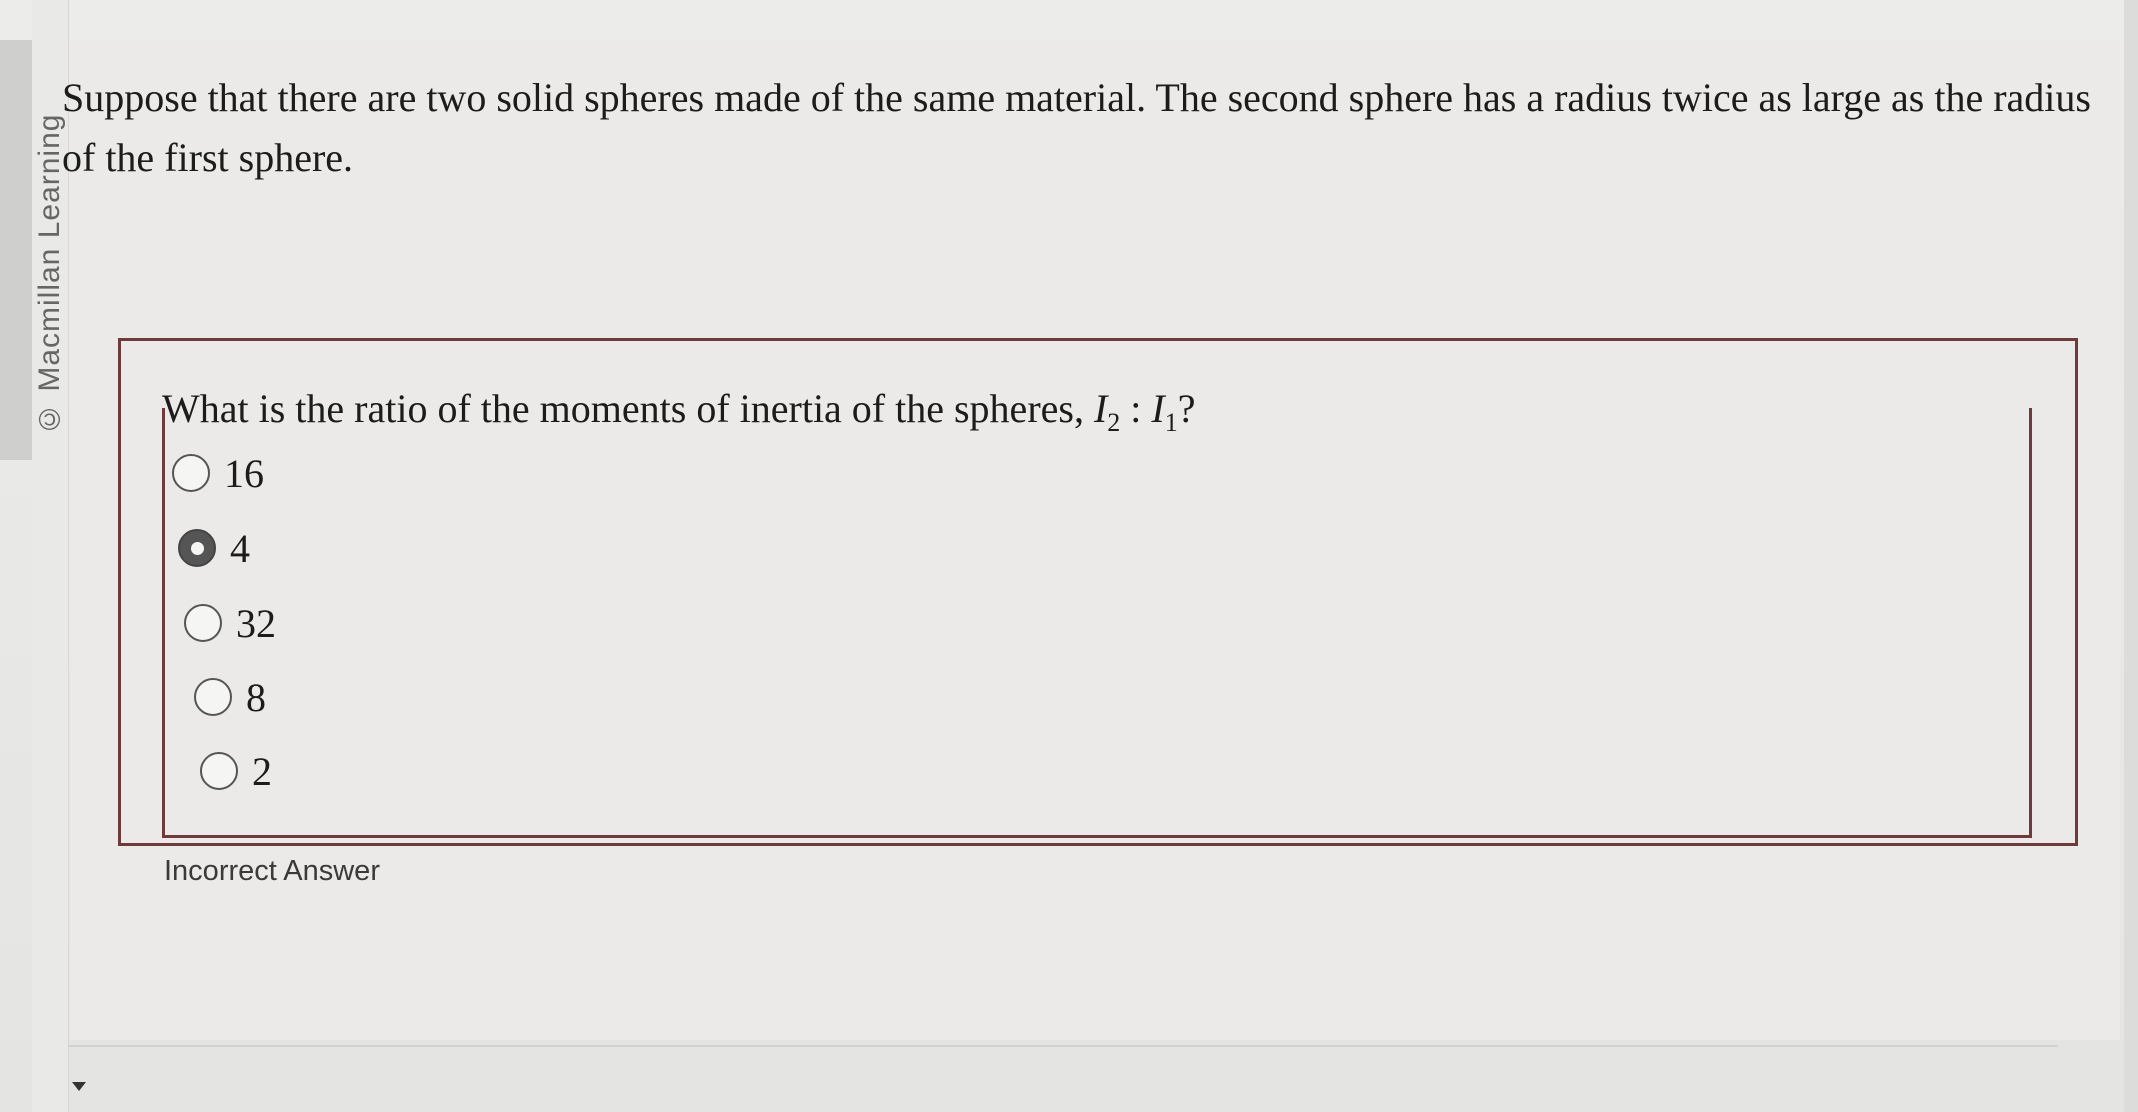  Describe the element at coordinates (240, 548) in the screenshot. I see `option-label: 4` at that location.